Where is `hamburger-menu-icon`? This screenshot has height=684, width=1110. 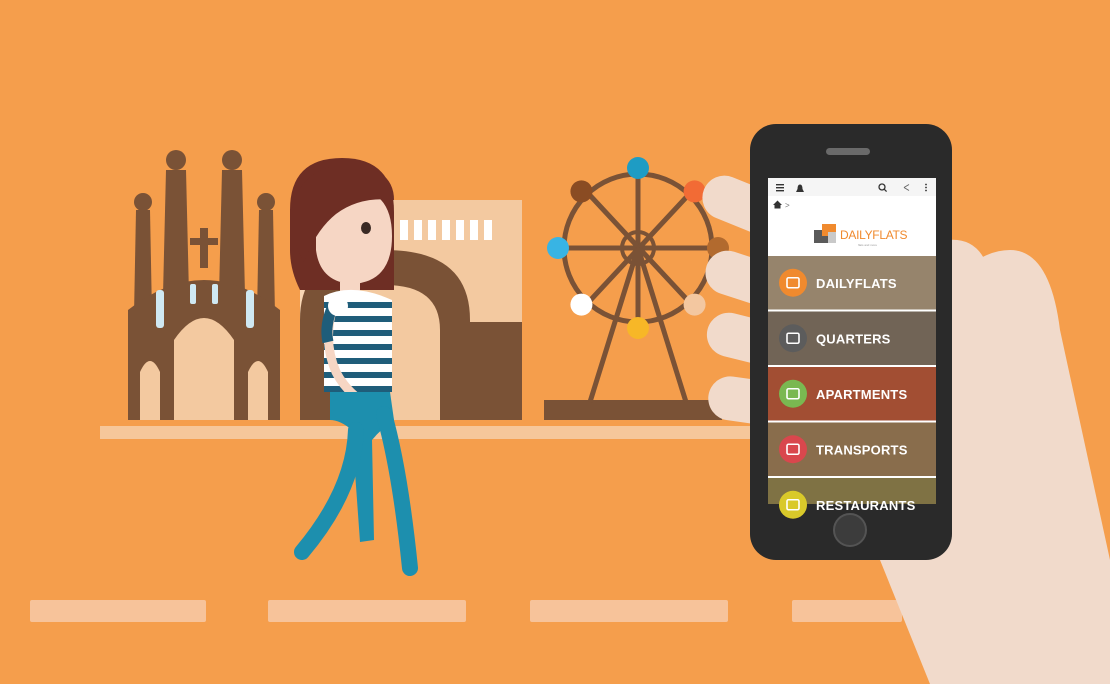
hamburger-menu-icon is located at coordinates (780, 188).